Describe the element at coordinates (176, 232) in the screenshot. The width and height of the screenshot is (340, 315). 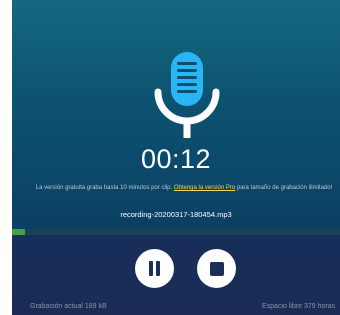
I see `recording-progress-bar` at that location.